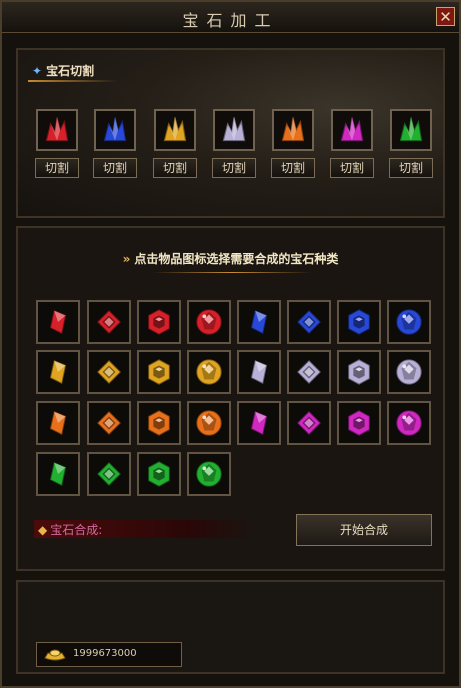  I want to click on cut-button-white: 切割, so click(234, 168).